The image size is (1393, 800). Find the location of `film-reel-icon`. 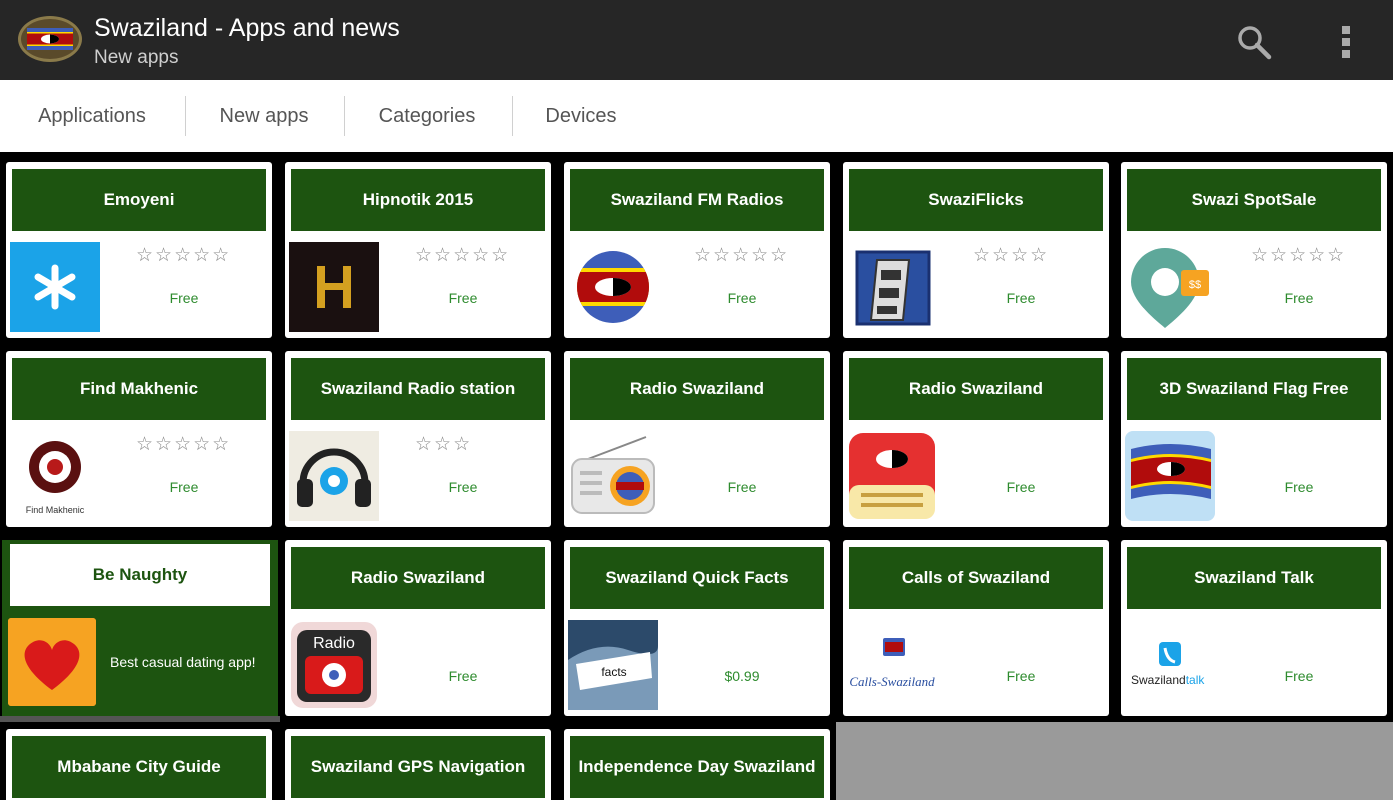

film-reel-icon is located at coordinates (893, 288).